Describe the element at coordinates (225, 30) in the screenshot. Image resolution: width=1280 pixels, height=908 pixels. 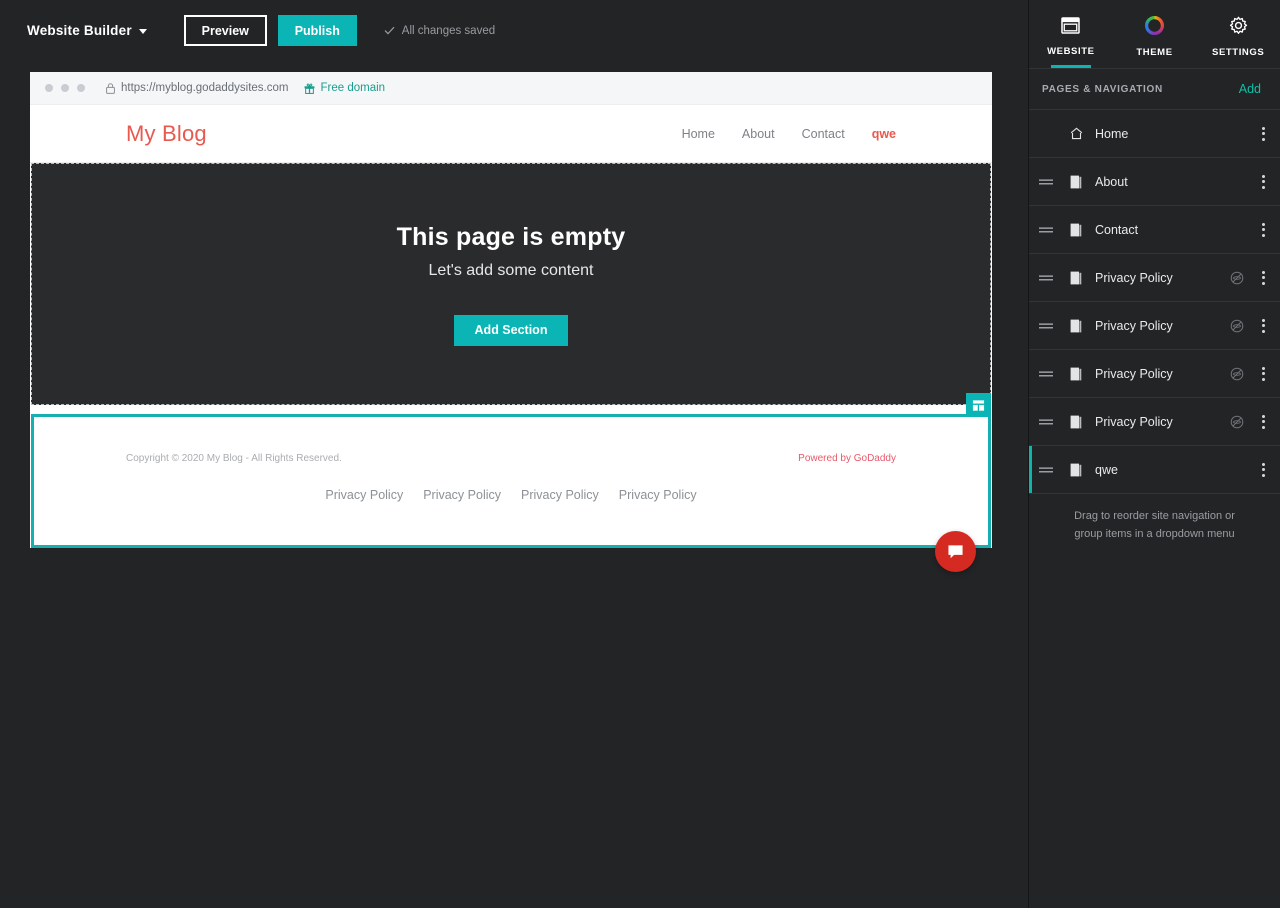
I see `preview-button: Preview` at that location.